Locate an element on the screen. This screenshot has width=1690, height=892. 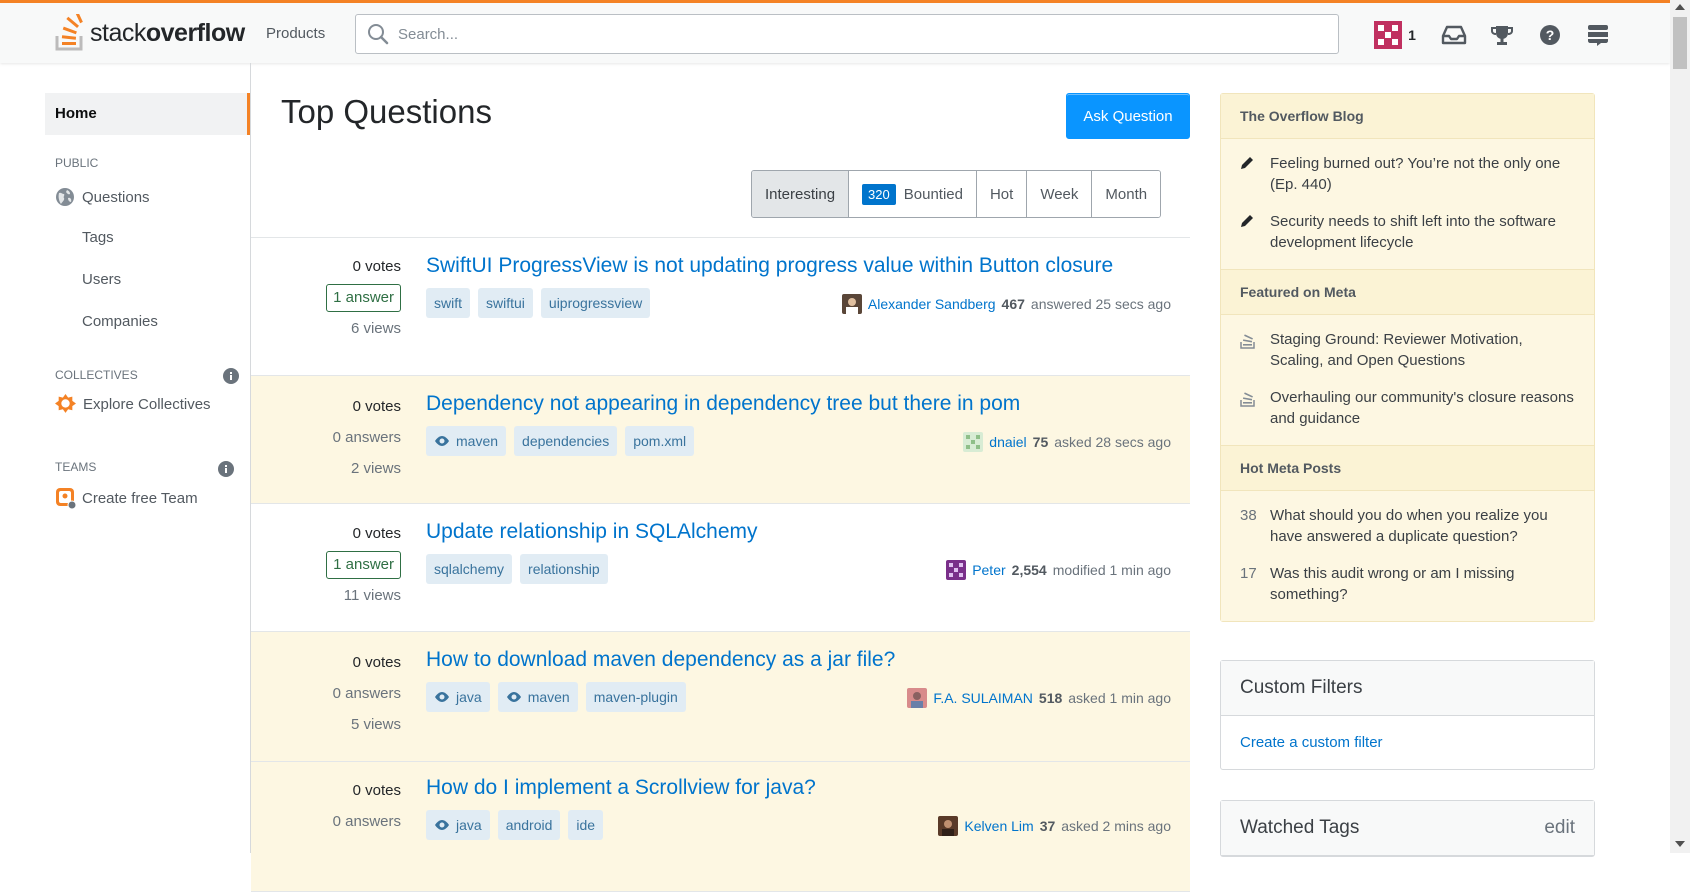
tag-link: pom.xml is located at coordinates (660, 441).